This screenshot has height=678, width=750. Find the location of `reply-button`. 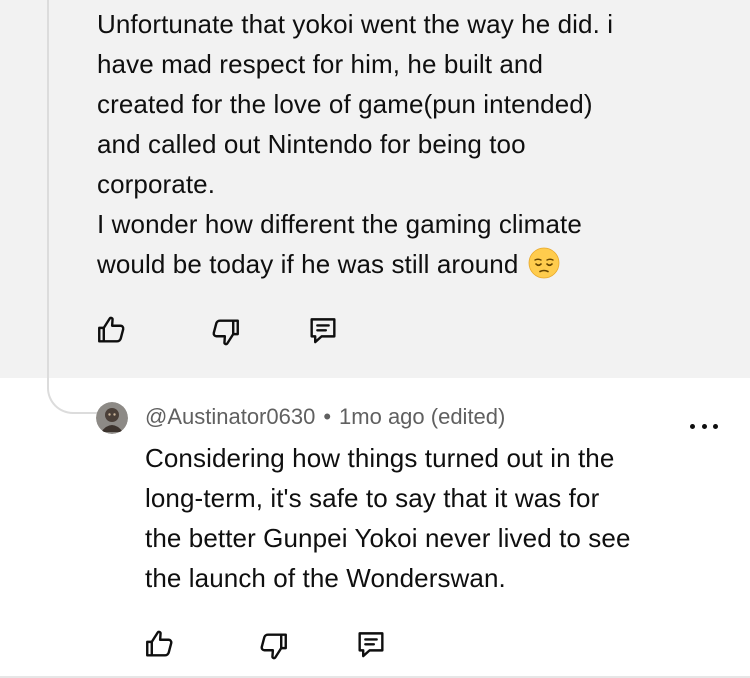

reply-button is located at coordinates (323, 330).